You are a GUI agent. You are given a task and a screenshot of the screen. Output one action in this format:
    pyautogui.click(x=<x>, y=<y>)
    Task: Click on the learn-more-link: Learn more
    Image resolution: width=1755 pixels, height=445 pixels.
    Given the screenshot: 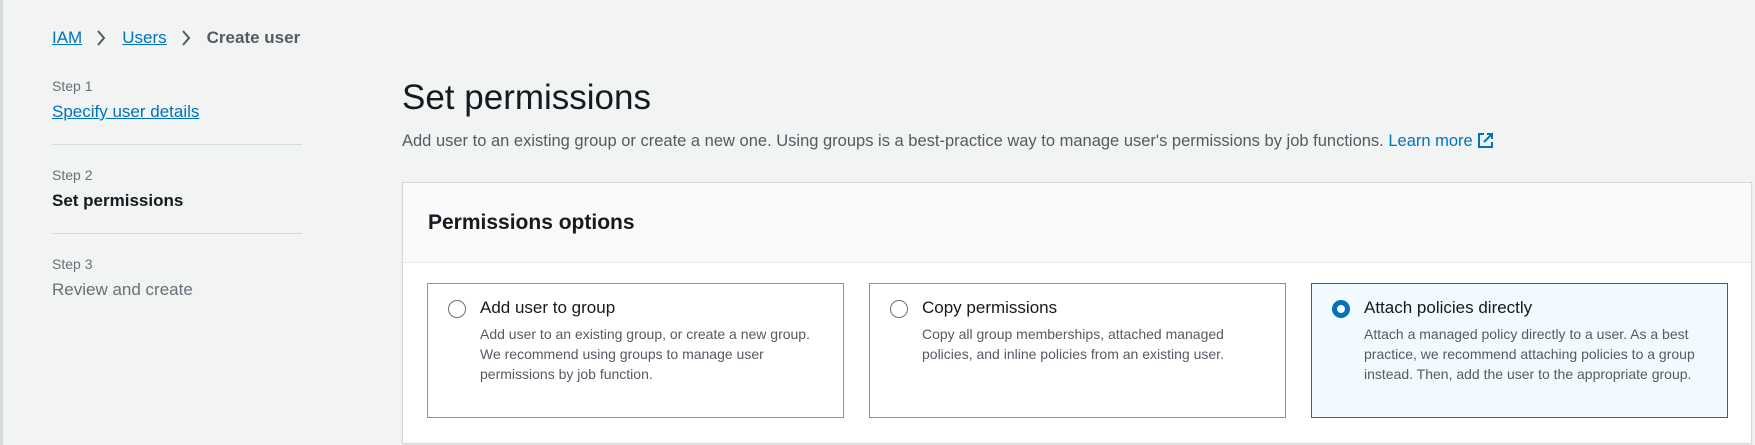 What is the action you would take?
    pyautogui.click(x=1440, y=141)
    